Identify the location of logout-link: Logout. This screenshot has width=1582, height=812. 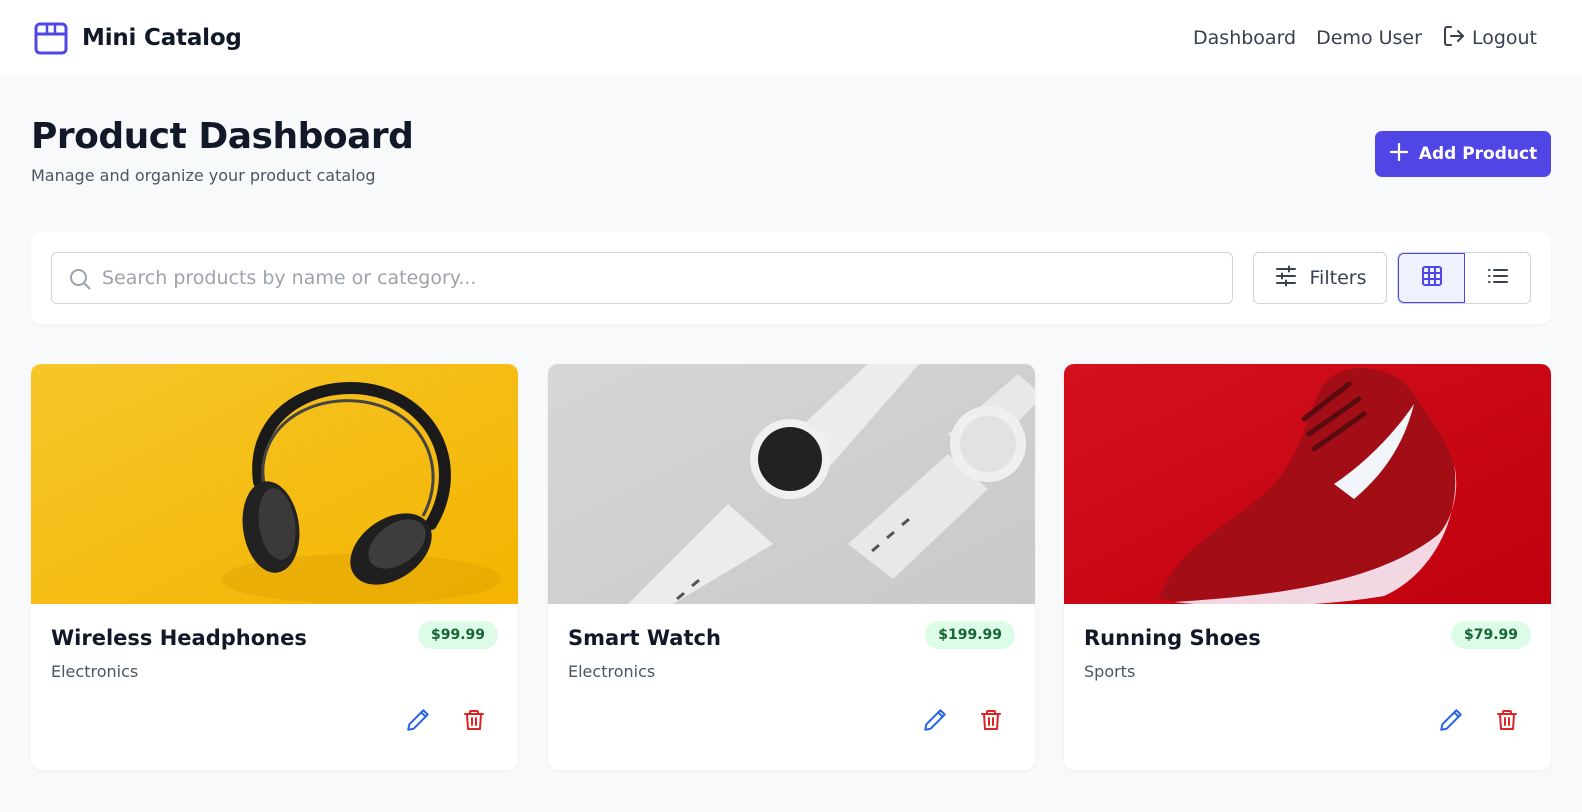
(1489, 38).